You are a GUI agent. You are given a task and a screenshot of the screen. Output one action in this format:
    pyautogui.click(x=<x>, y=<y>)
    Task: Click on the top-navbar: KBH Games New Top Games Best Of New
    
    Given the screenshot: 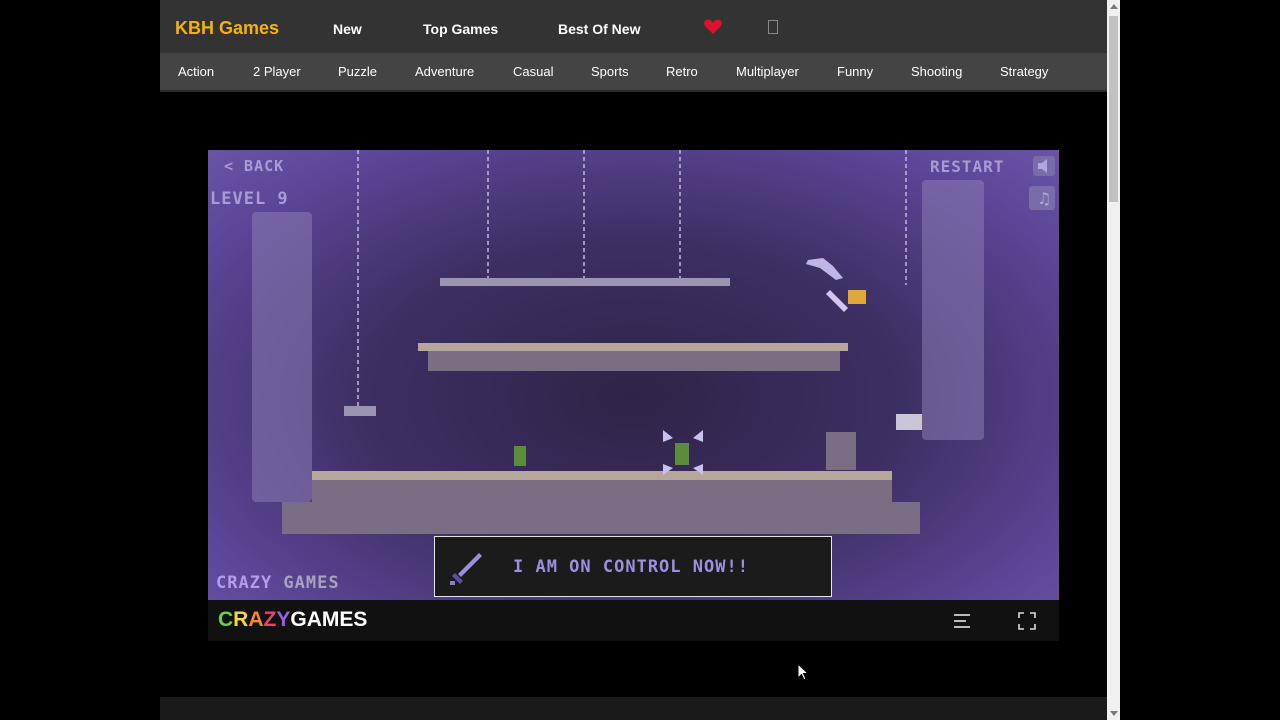 What is the action you would take?
    pyautogui.click(x=633, y=26)
    